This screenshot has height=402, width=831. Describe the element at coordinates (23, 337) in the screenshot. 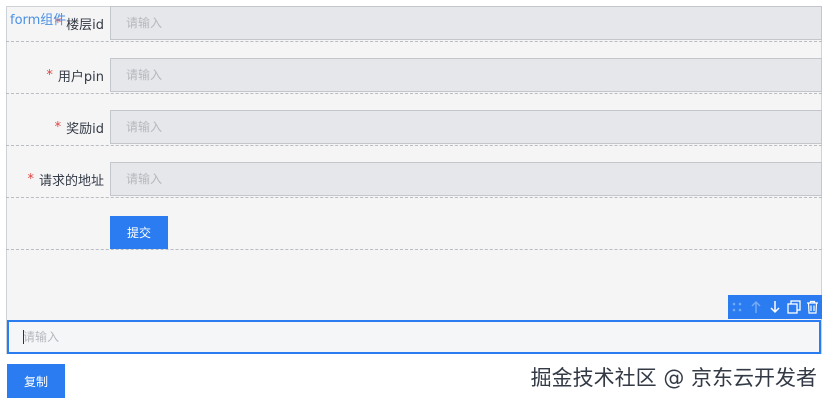

I see `text-caret` at that location.